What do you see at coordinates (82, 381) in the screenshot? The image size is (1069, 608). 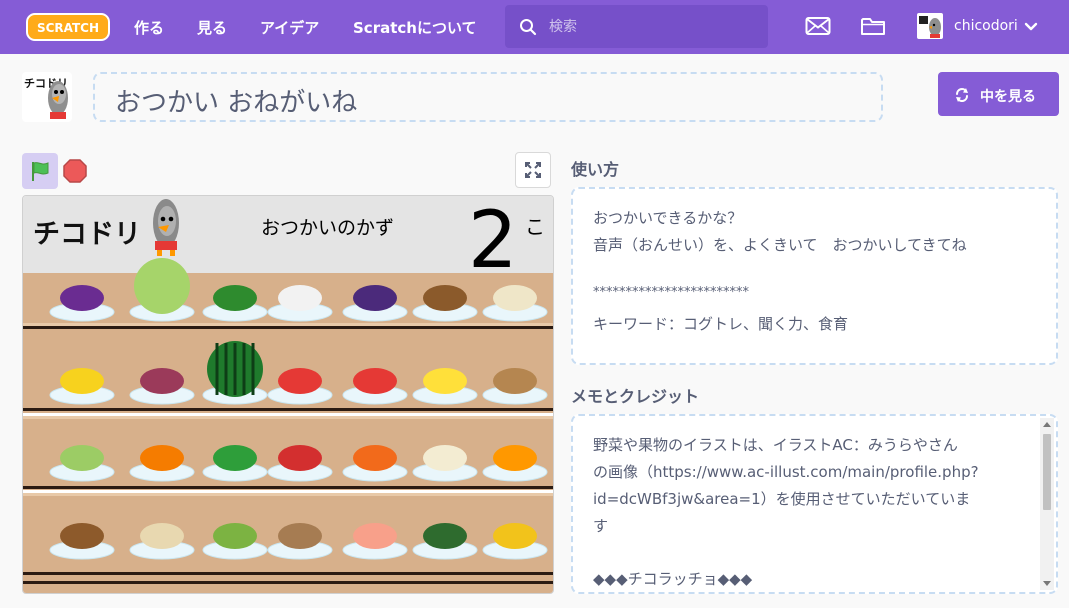 I see `bananas-shape` at bounding box center [82, 381].